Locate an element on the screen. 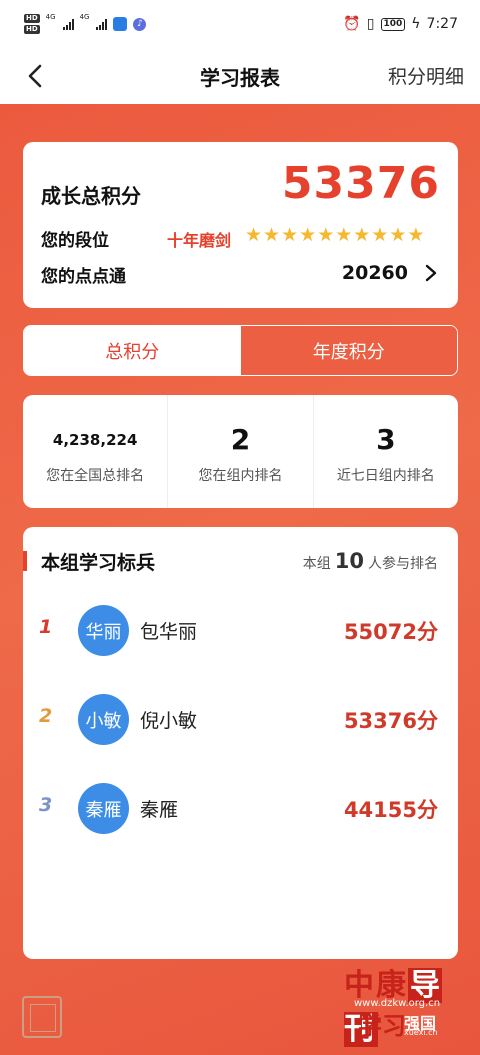  tab-annual-score: 年度积分 is located at coordinates (348, 350).